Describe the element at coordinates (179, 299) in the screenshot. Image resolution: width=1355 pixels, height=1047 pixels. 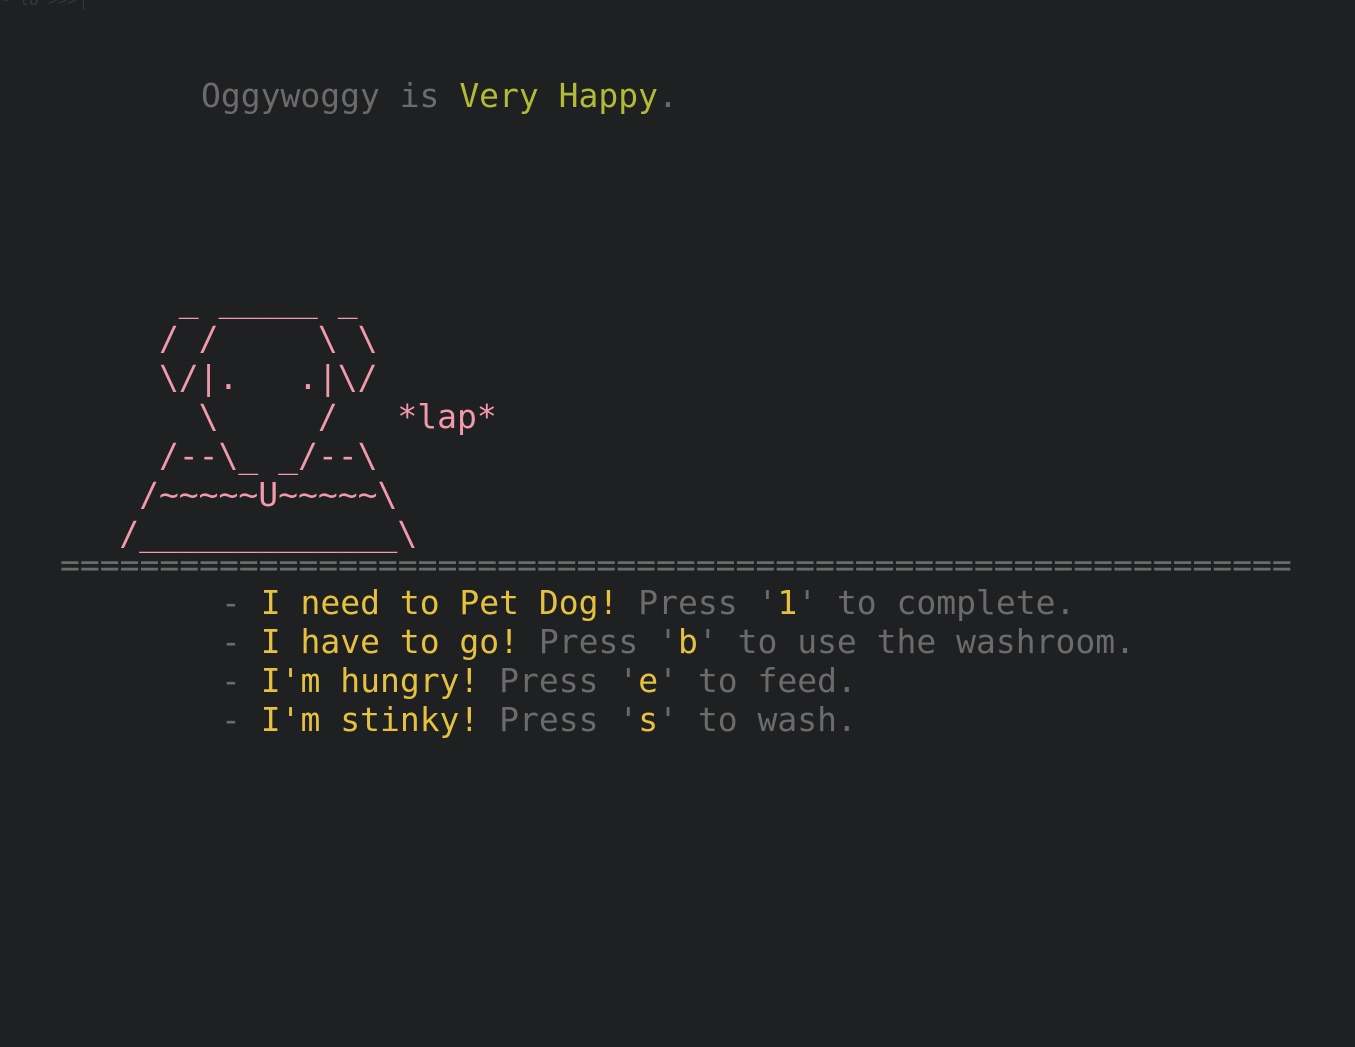
I see `dog-art-line: _ _____ _` at that location.